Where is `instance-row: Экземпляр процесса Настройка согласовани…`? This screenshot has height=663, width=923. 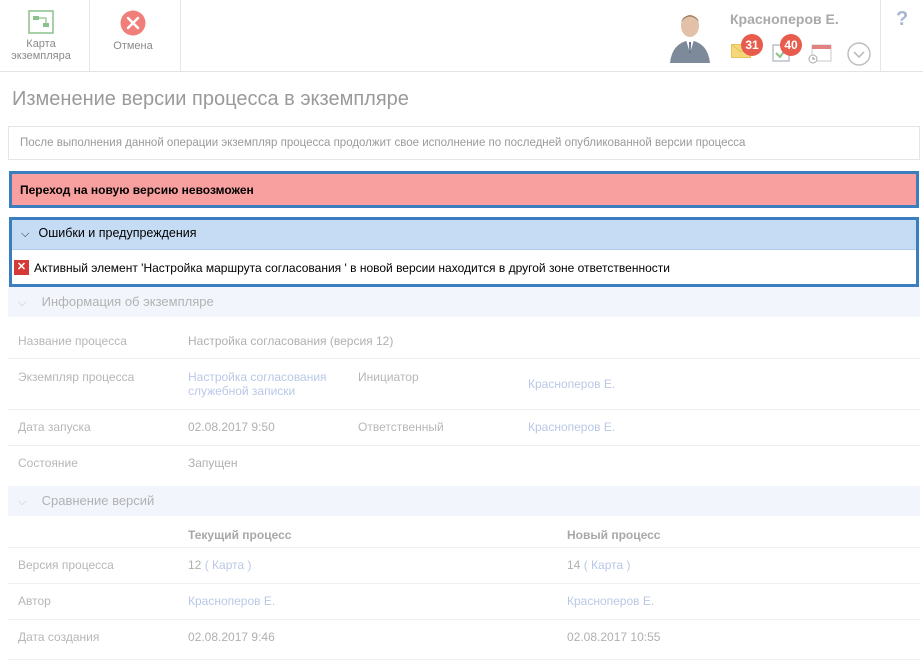
instance-row: Экземпляр процесса Настройка согласовани… is located at coordinates (464, 384).